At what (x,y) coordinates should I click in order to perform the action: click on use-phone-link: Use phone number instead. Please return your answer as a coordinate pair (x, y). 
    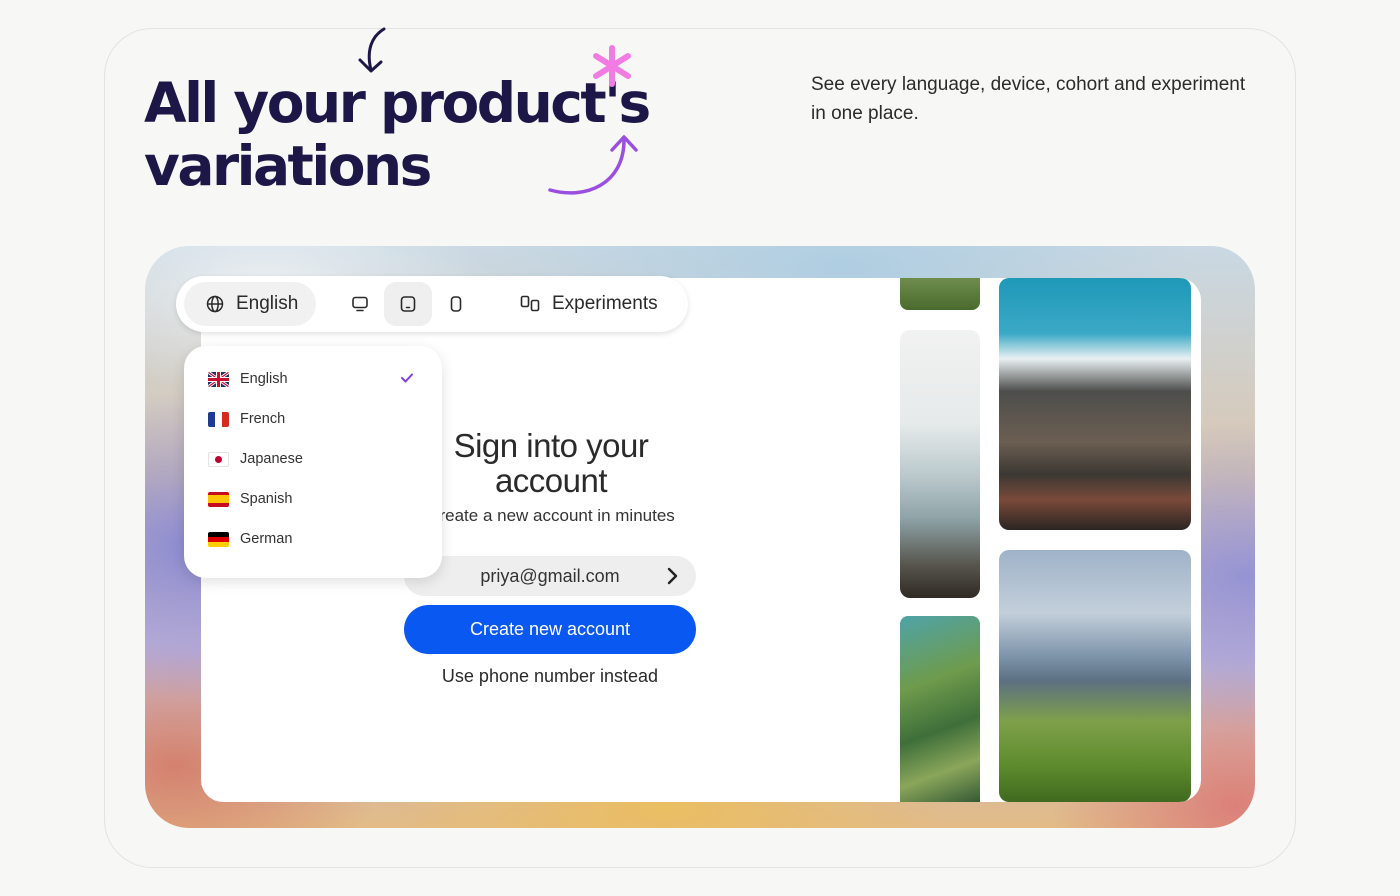
    Looking at the image, I should click on (550, 676).